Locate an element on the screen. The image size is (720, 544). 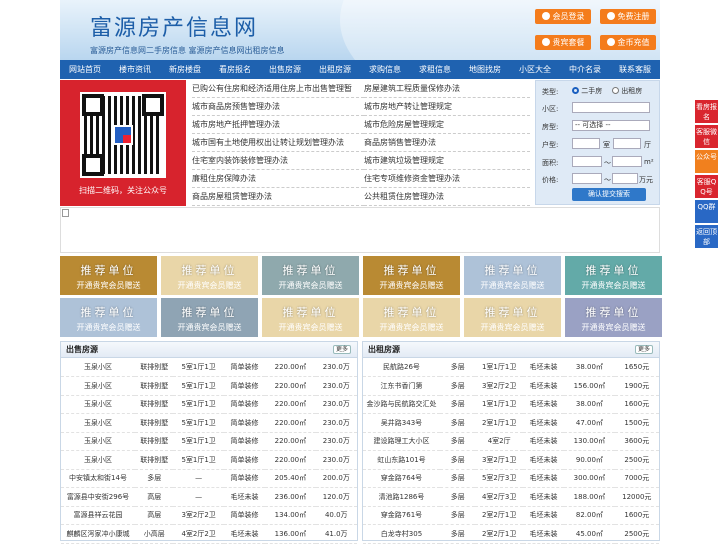
nav-for-rent: 出租房源 is located at coordinates (335, 69).